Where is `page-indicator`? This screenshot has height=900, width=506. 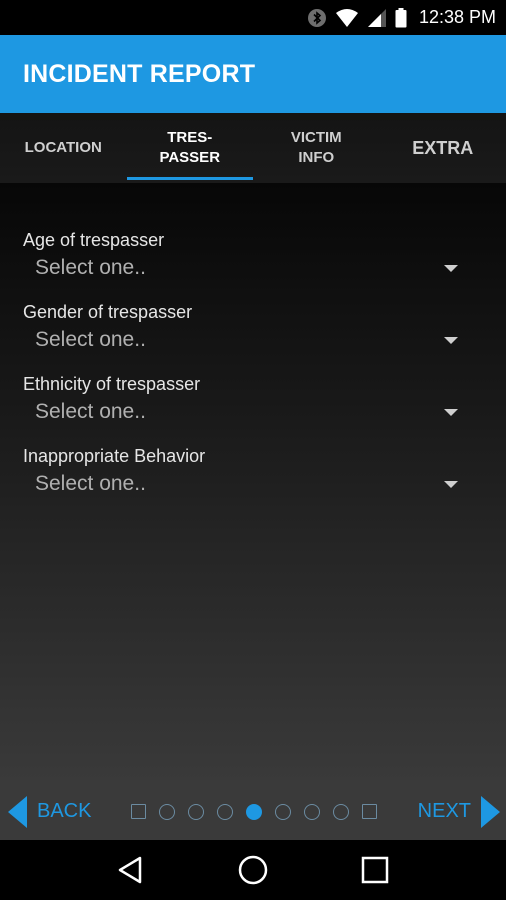
page-indicator is located at coordinates (254, 811).